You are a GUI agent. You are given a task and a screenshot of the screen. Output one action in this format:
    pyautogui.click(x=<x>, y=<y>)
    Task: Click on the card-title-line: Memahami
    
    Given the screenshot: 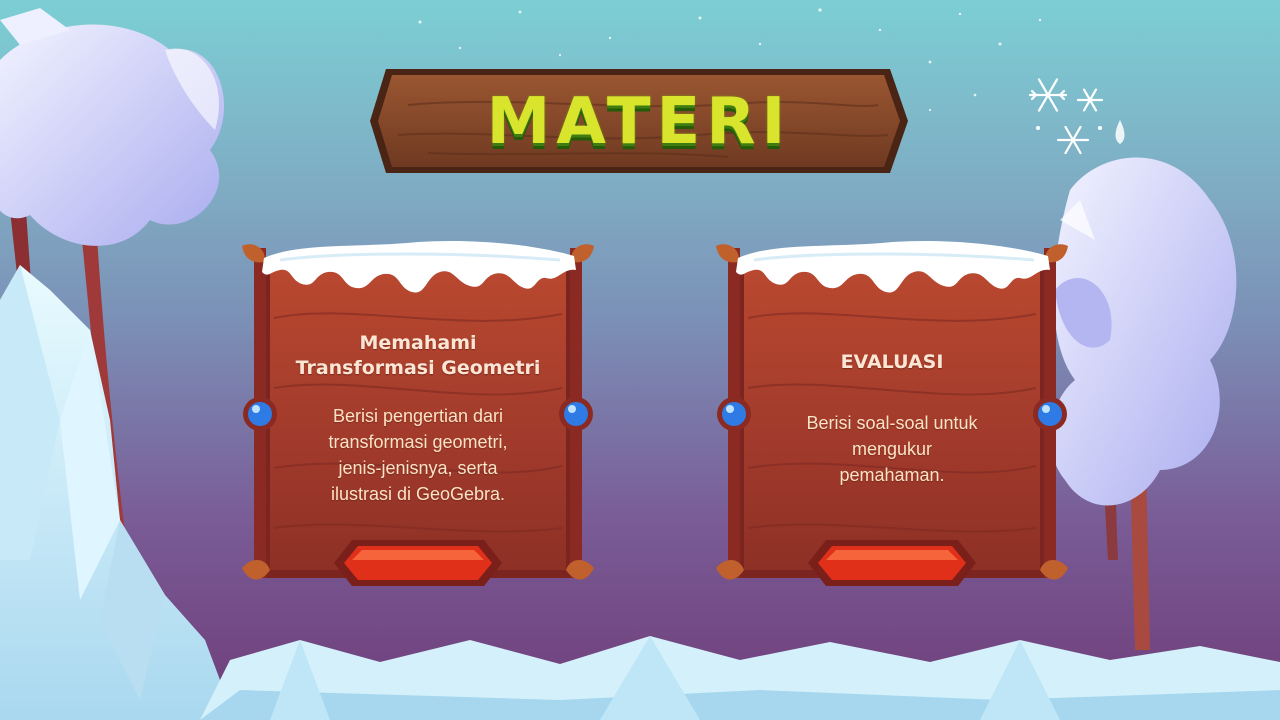 What is the action you would take?
    pyautogui.click(x=418, y=343)
    